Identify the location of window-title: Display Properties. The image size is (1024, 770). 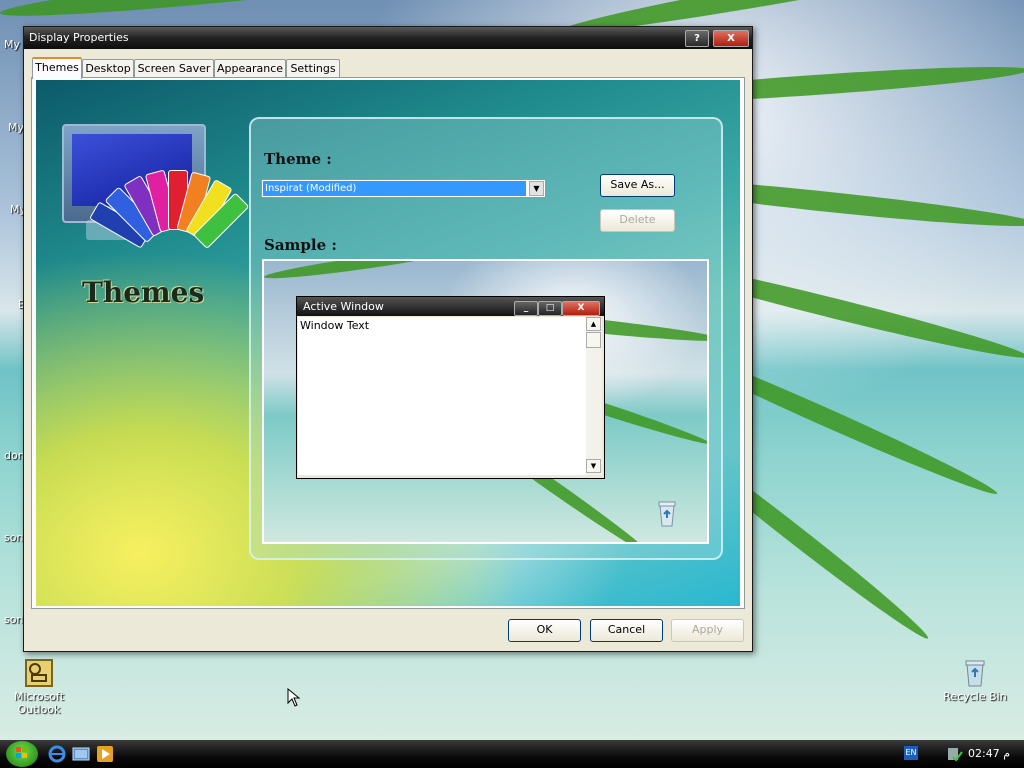
(79, 37).